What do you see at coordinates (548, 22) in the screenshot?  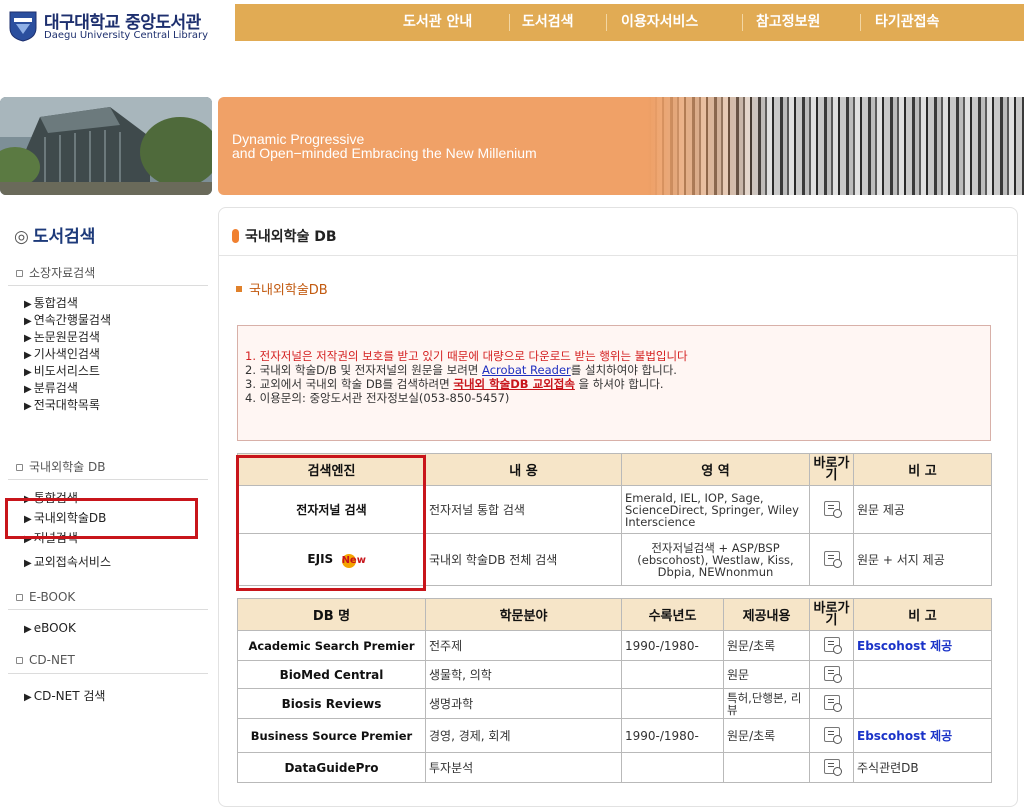 I see `nav-book-search: 도서검색` at bounding box center [548, 22].